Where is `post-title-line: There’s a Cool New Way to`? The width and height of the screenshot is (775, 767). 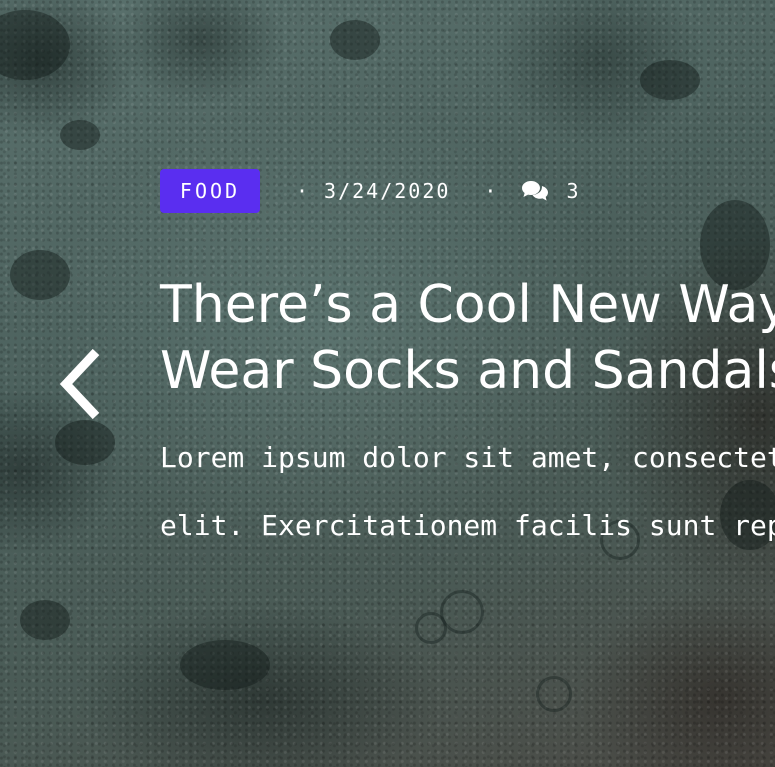
post-title-line: There’s a Cool New Way to is located at coordinates (467, 305).